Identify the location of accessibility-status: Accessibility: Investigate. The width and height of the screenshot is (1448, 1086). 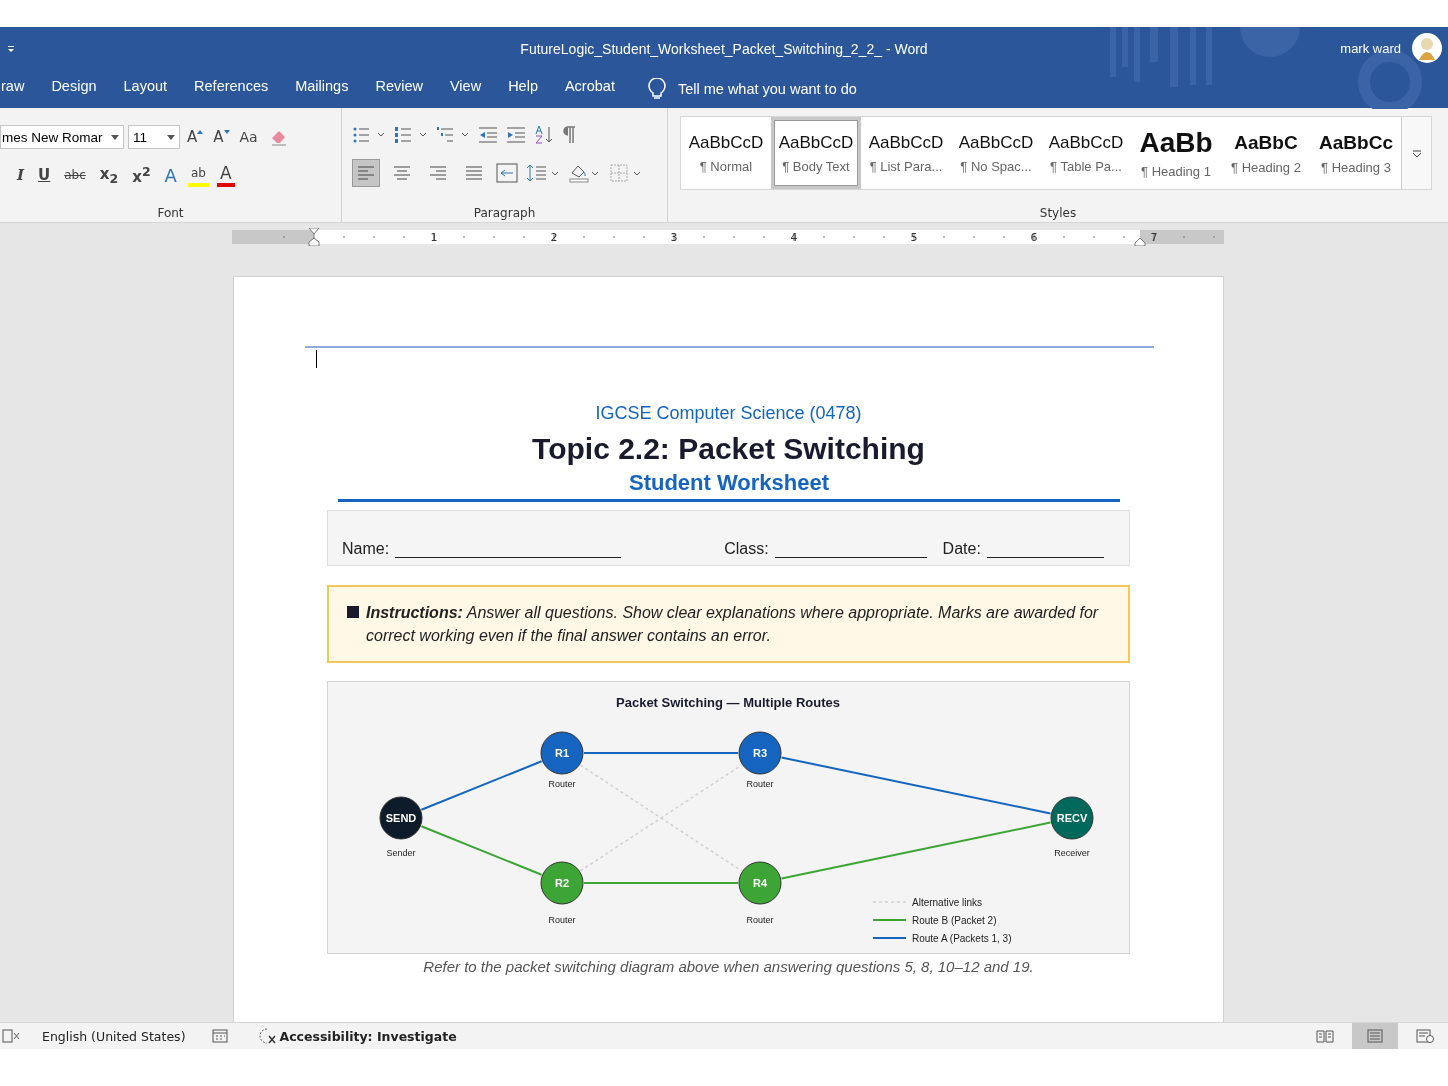
(368, 1036).